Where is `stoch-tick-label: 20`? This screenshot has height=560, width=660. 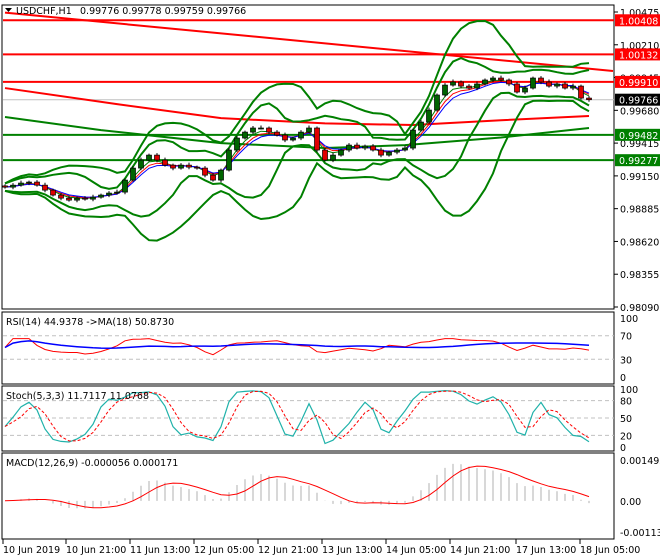 stoch-tick-label: 20 is located at coordinates (626, 436).